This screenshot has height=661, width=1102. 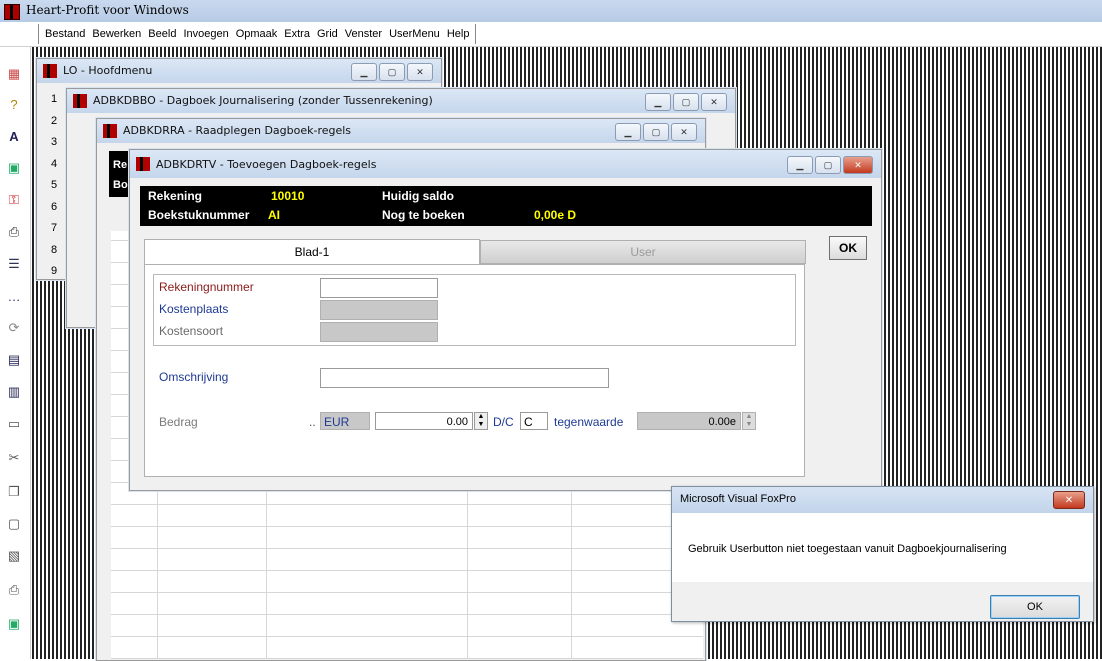 What do you see at coordinates (54, 165) in the screenshot?
I see `list-item: 4` at bounding box center [54, 165].